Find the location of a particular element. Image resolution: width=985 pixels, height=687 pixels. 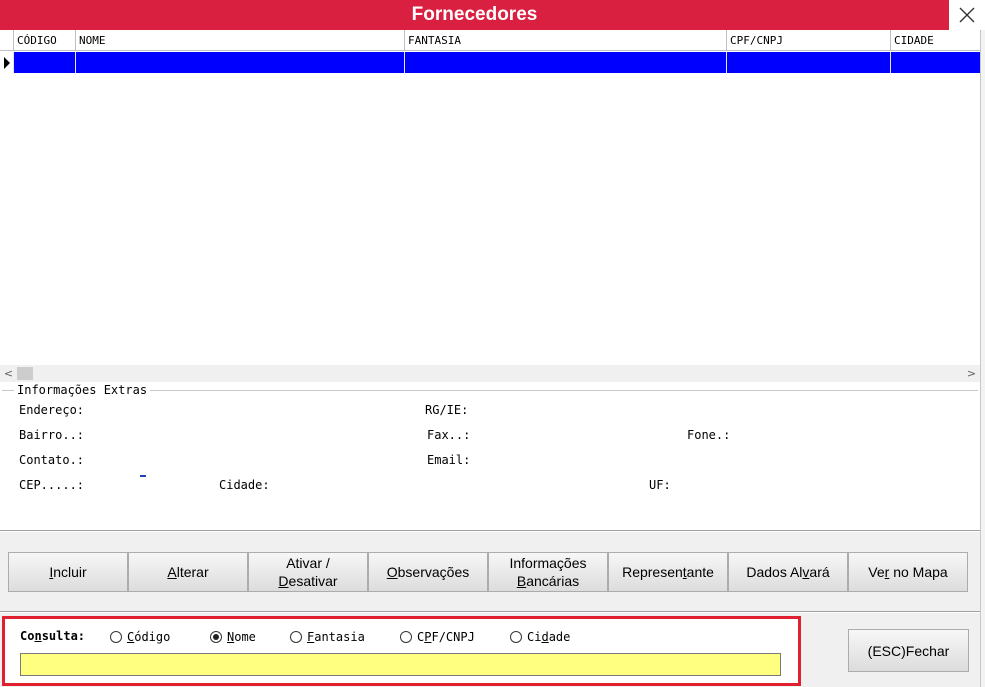

button-label: Representante is located at coordinates (668, 572).